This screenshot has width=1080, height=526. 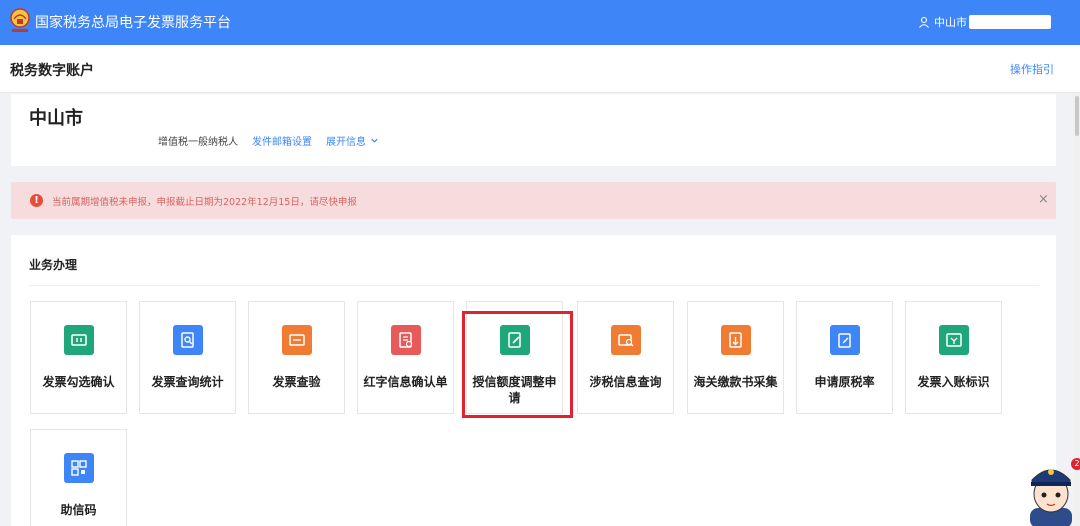 What do you see at coordinates (133, 23) in the screenshot?
I see `platform-title: 国家税务总局电子发票服务平台` at bounding box center [133, 23].